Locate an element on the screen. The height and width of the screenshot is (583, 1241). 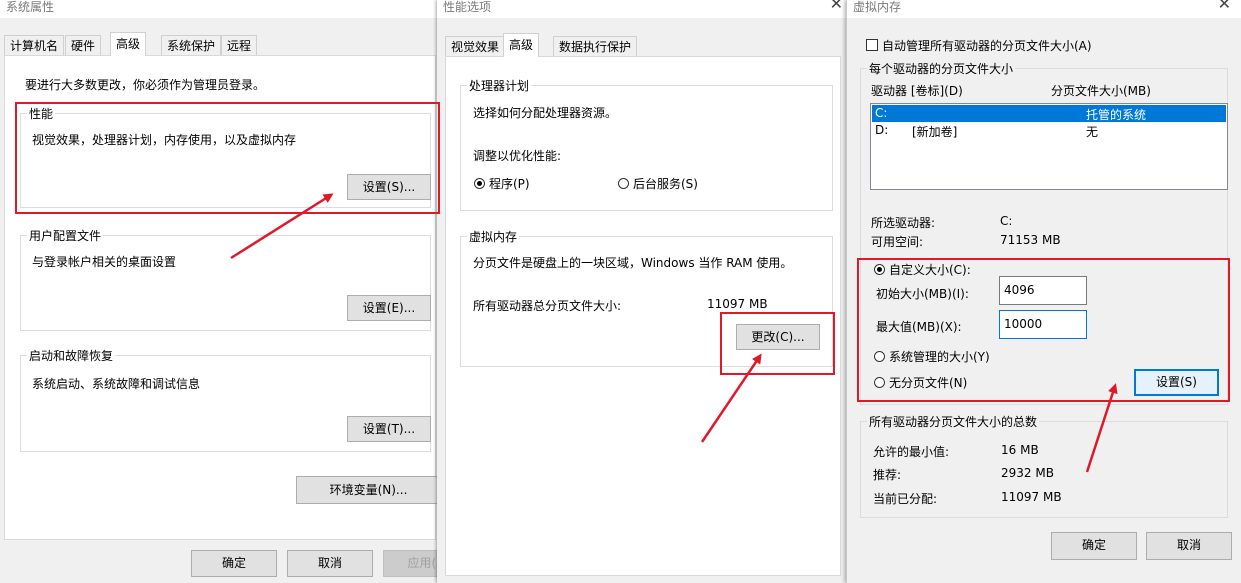
list-item: D: [新加卷] 无 is located at coordinates (1049, 130).